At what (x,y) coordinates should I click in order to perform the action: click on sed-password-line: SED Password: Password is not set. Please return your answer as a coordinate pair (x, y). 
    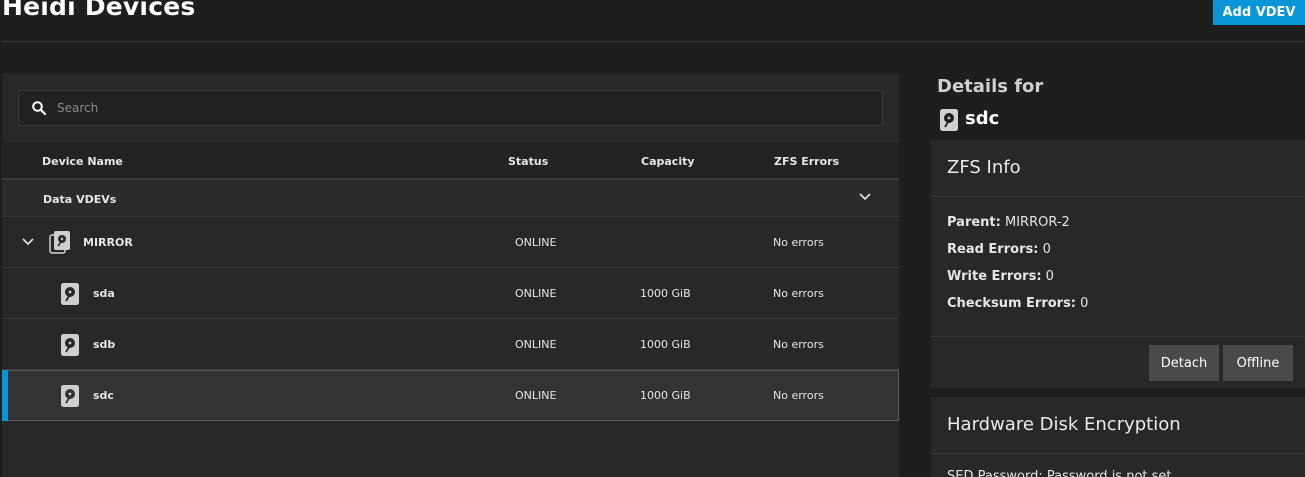
    Looking at the image, I should click on (1059, 473).